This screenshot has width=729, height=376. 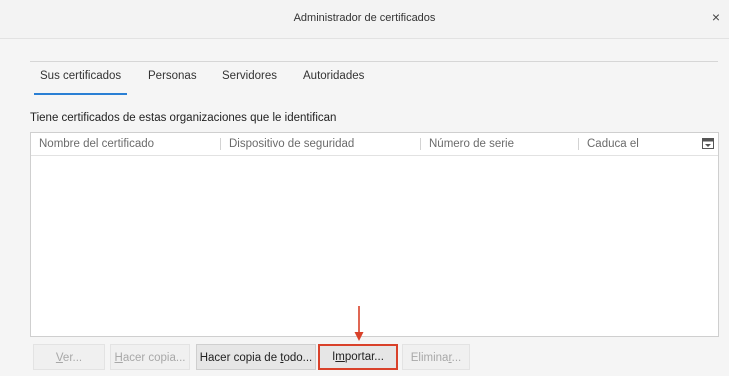 What do you see at coordinates (172, 80) in the screenshot?
I see `tab-people: Personas` at bounding box center [172, 80].